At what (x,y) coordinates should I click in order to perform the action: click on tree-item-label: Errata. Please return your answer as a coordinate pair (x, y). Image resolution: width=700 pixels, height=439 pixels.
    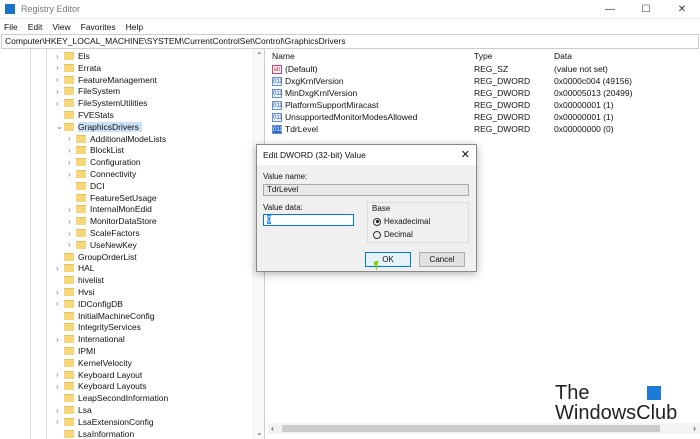
    Looking at the image, I should click on (90, 67).